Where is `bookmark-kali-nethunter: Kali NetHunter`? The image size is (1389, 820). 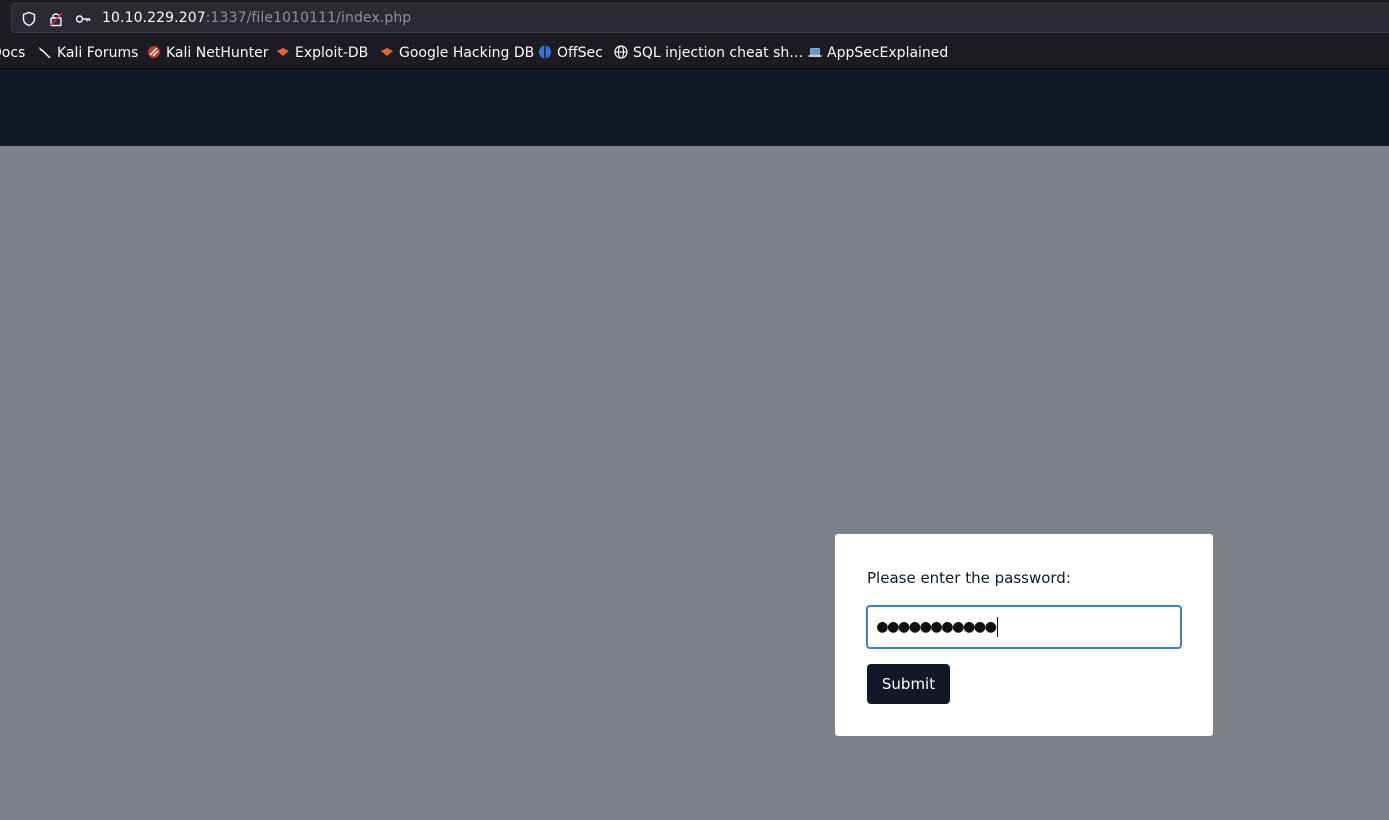
bookmark-kali-nethunter: Kali NetHunter is located at coordinates (207, 53).